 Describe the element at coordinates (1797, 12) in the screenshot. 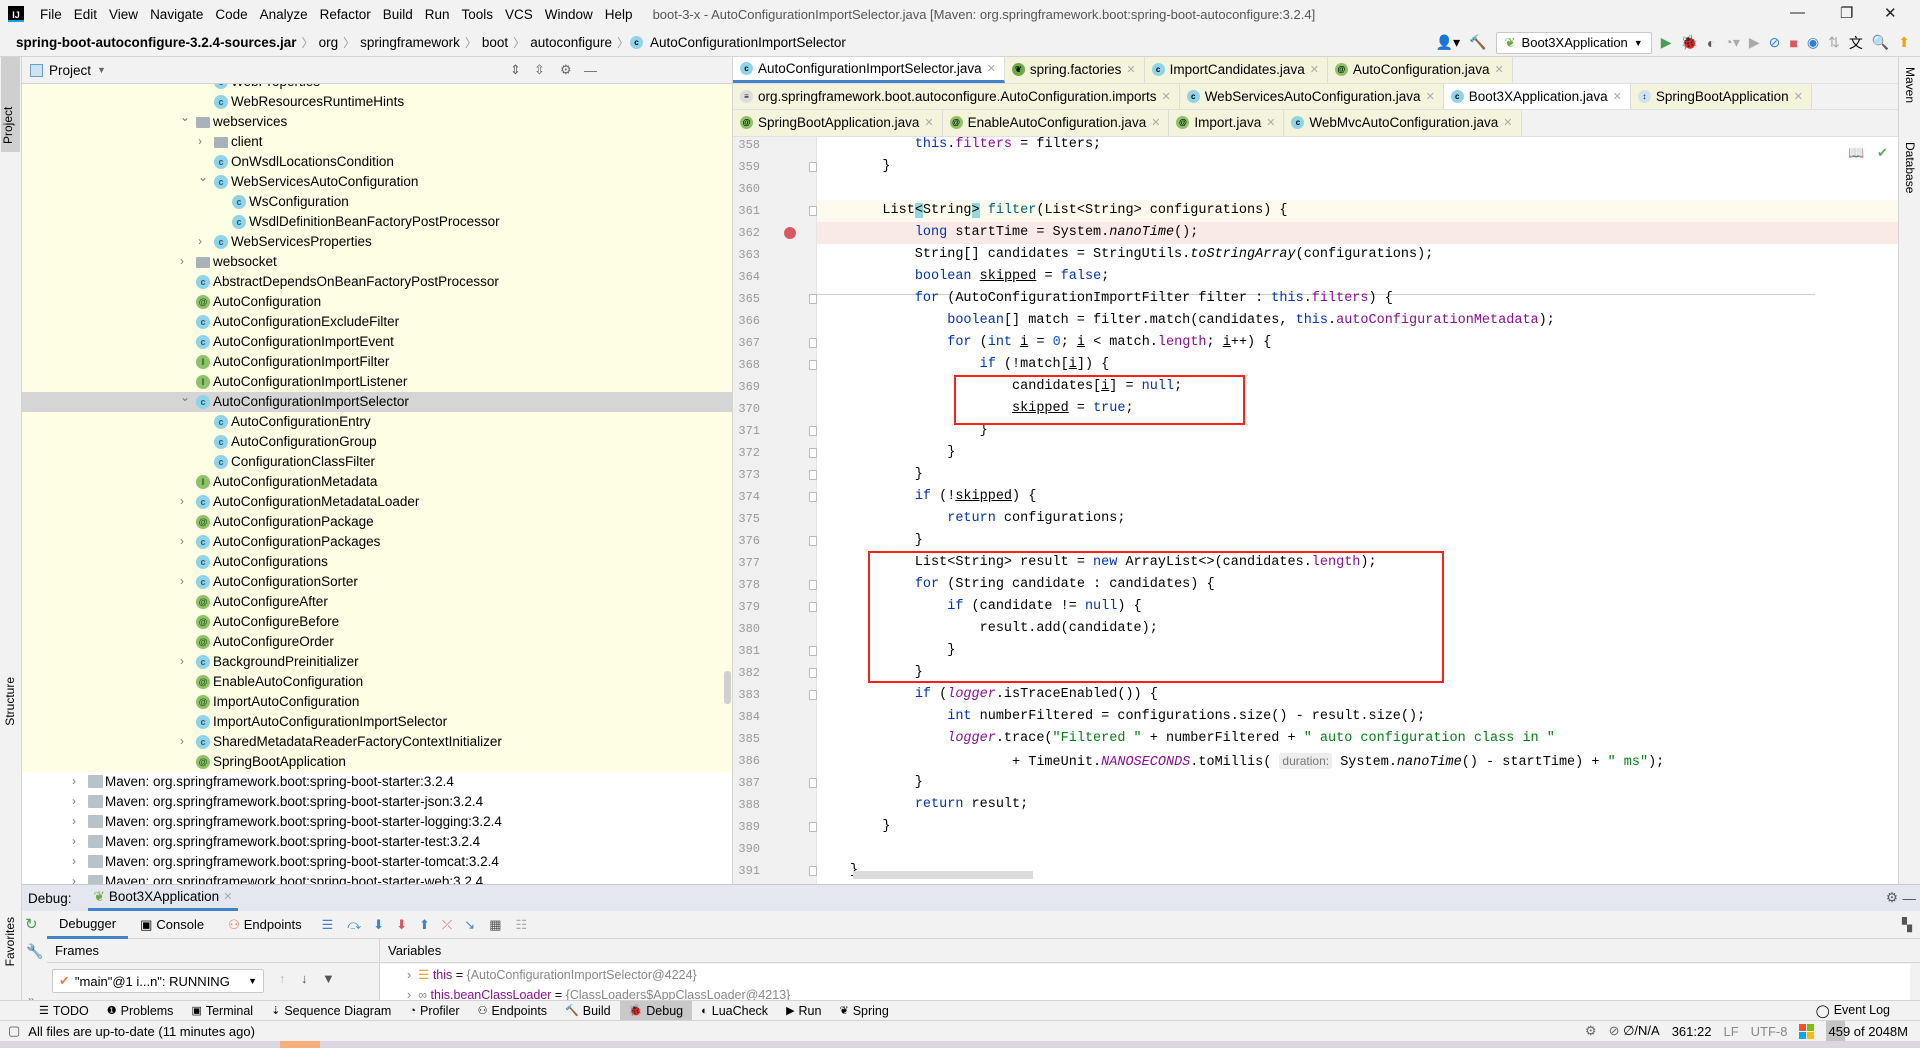

I see `minimize-button: —` at that location.